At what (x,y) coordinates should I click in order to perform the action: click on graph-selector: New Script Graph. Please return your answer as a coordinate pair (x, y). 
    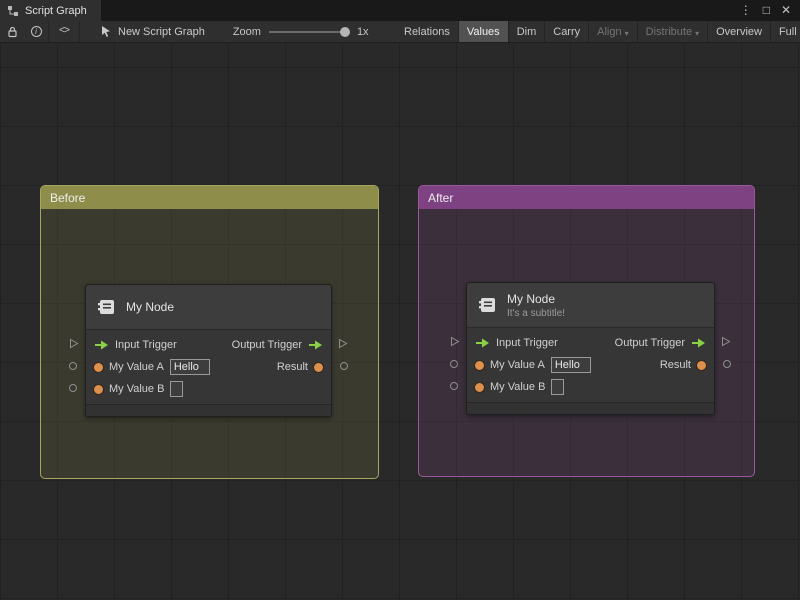
    Looking at the image, I should click on (152, 31).